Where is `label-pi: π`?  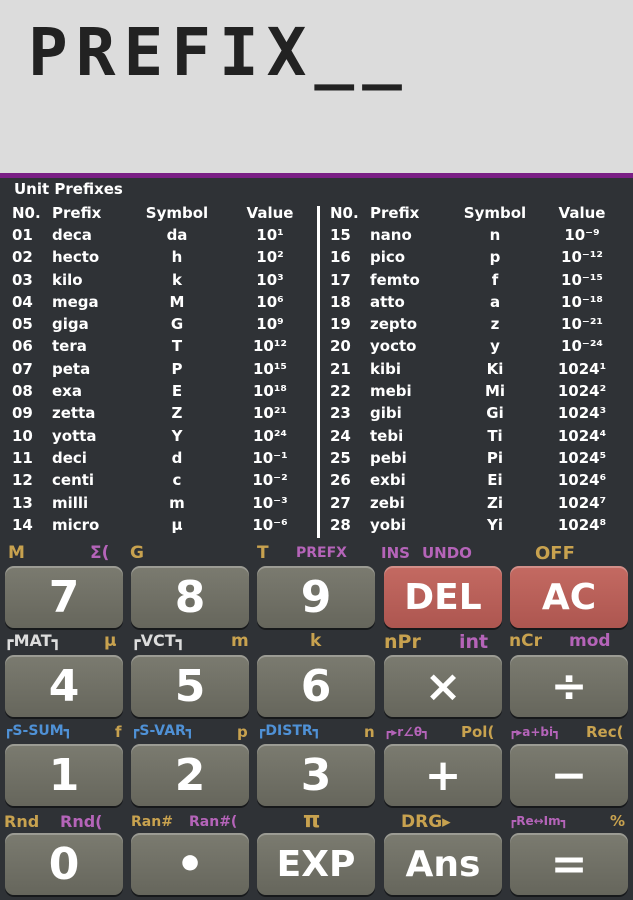 label-pi: π is located at coordinates (312, 820).